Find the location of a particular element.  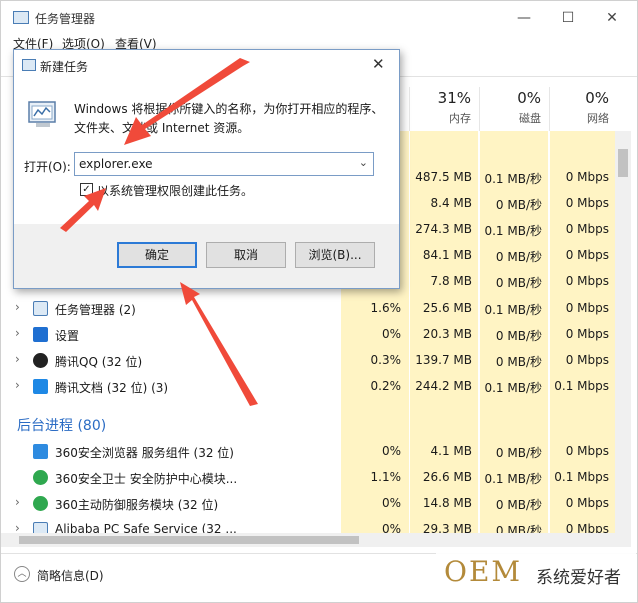

minimize-button: — is located at coordinates (524, 18).